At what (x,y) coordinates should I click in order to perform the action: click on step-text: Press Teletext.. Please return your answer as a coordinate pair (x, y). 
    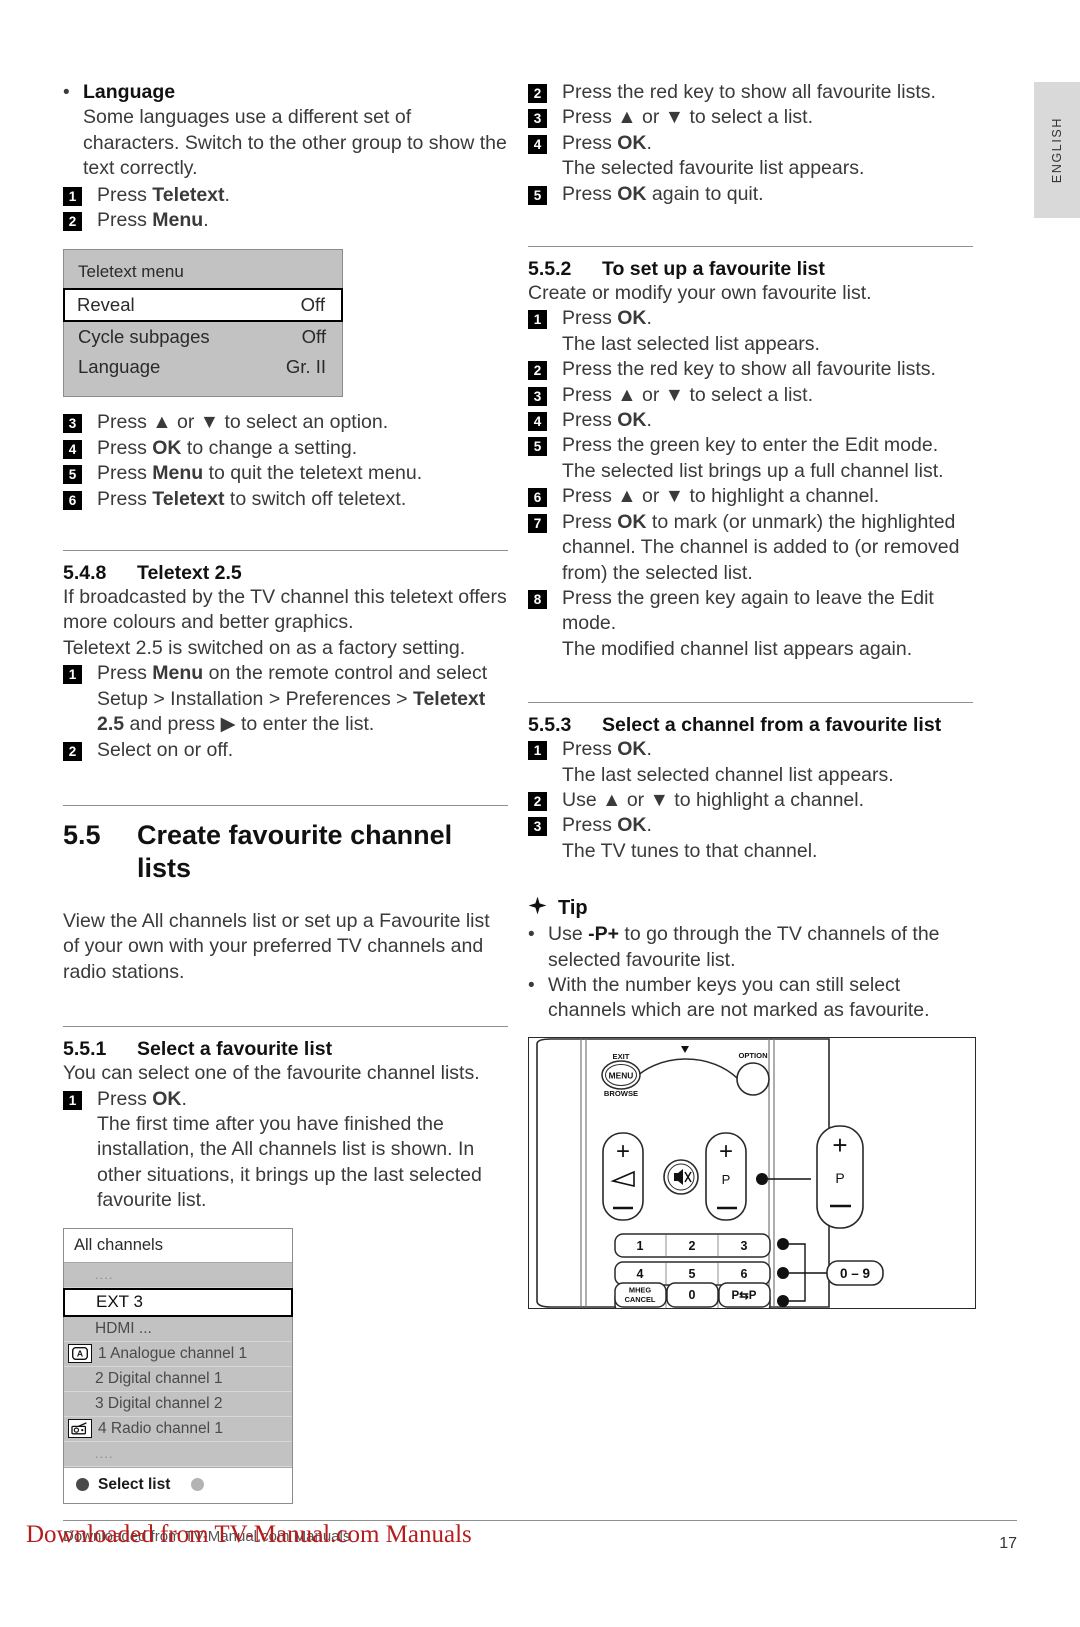
    Looking at the image, I should click on (295, 195).